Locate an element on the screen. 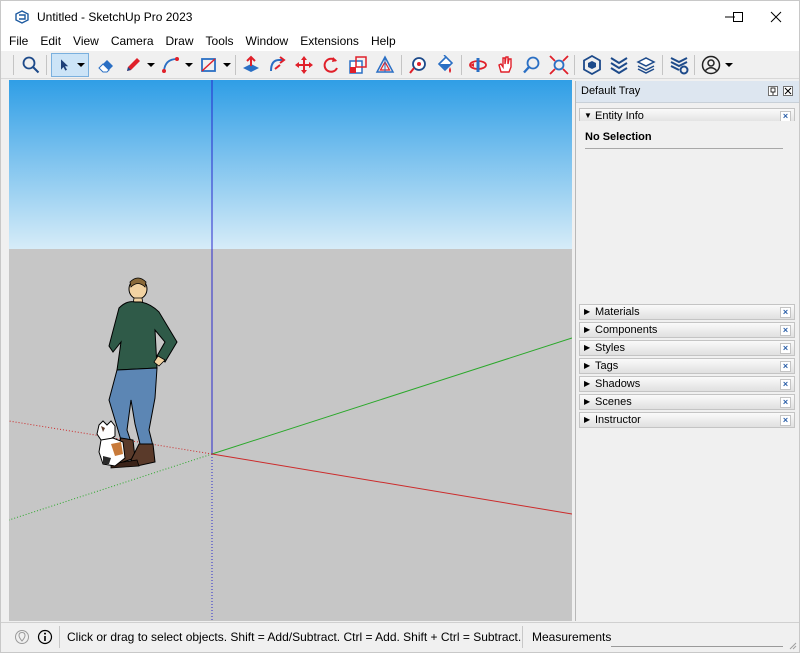 This screenshot has width=800, height=653. menu-view: View is located at coordinates (86, 42).